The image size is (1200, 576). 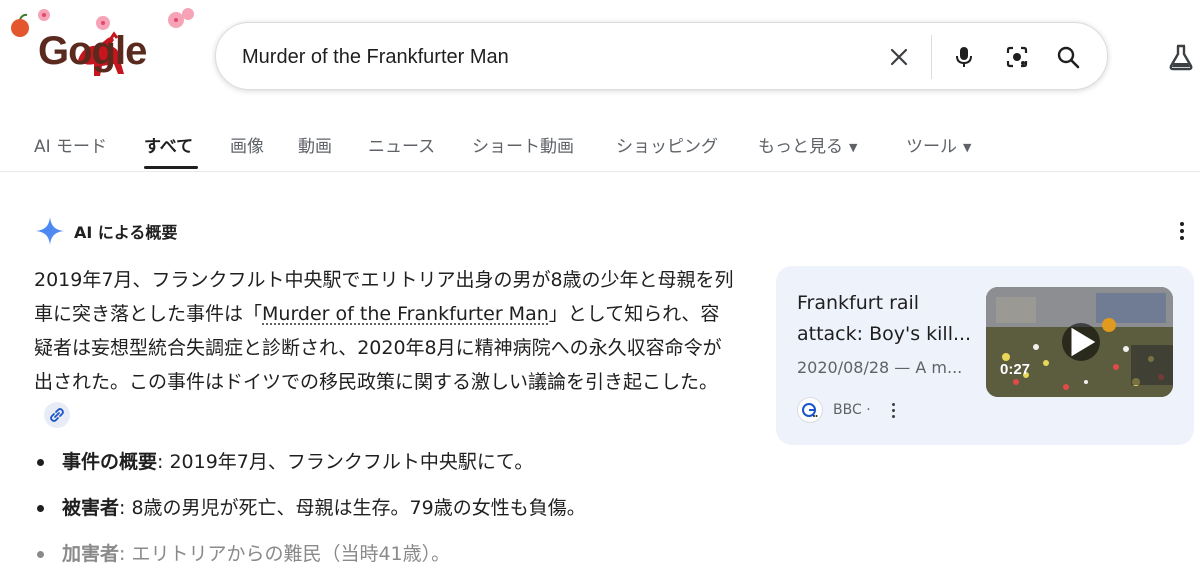 I want to click on tab-tools-label: ツール, so click(x=931, y=147).